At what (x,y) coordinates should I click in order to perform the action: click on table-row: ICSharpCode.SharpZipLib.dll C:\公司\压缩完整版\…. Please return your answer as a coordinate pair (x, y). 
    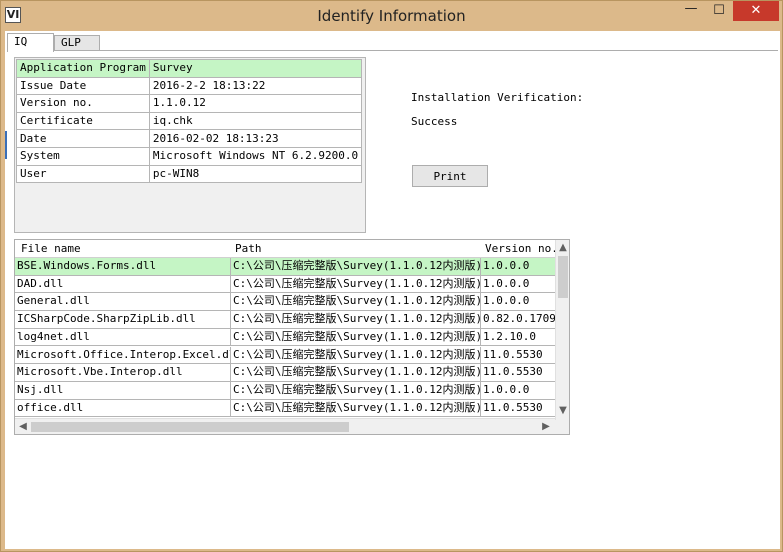
    Looking at the image, I should click on (285, 320).